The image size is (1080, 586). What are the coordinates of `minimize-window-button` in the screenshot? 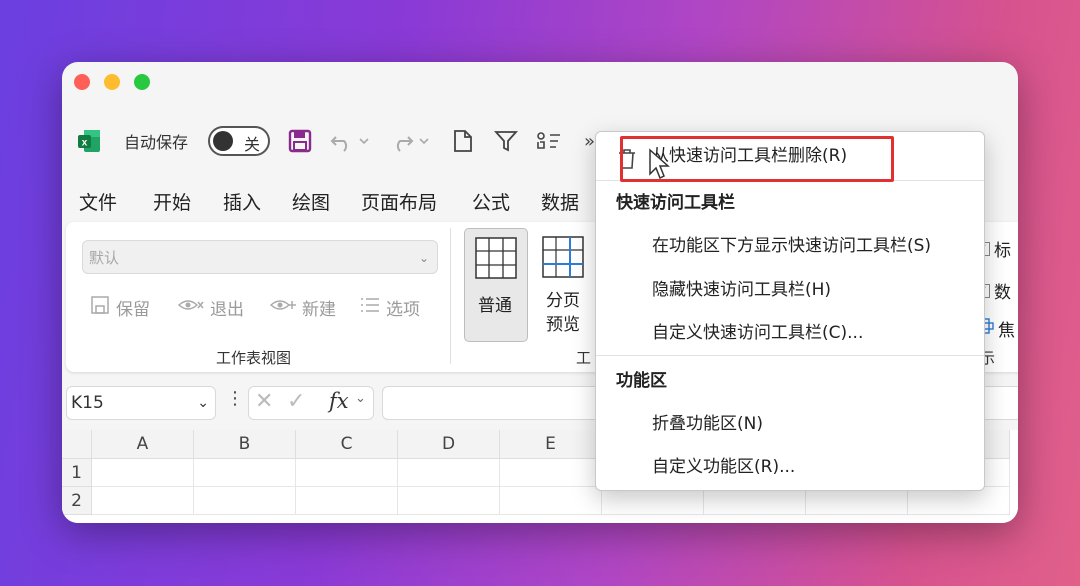 It's located at (112, 82).